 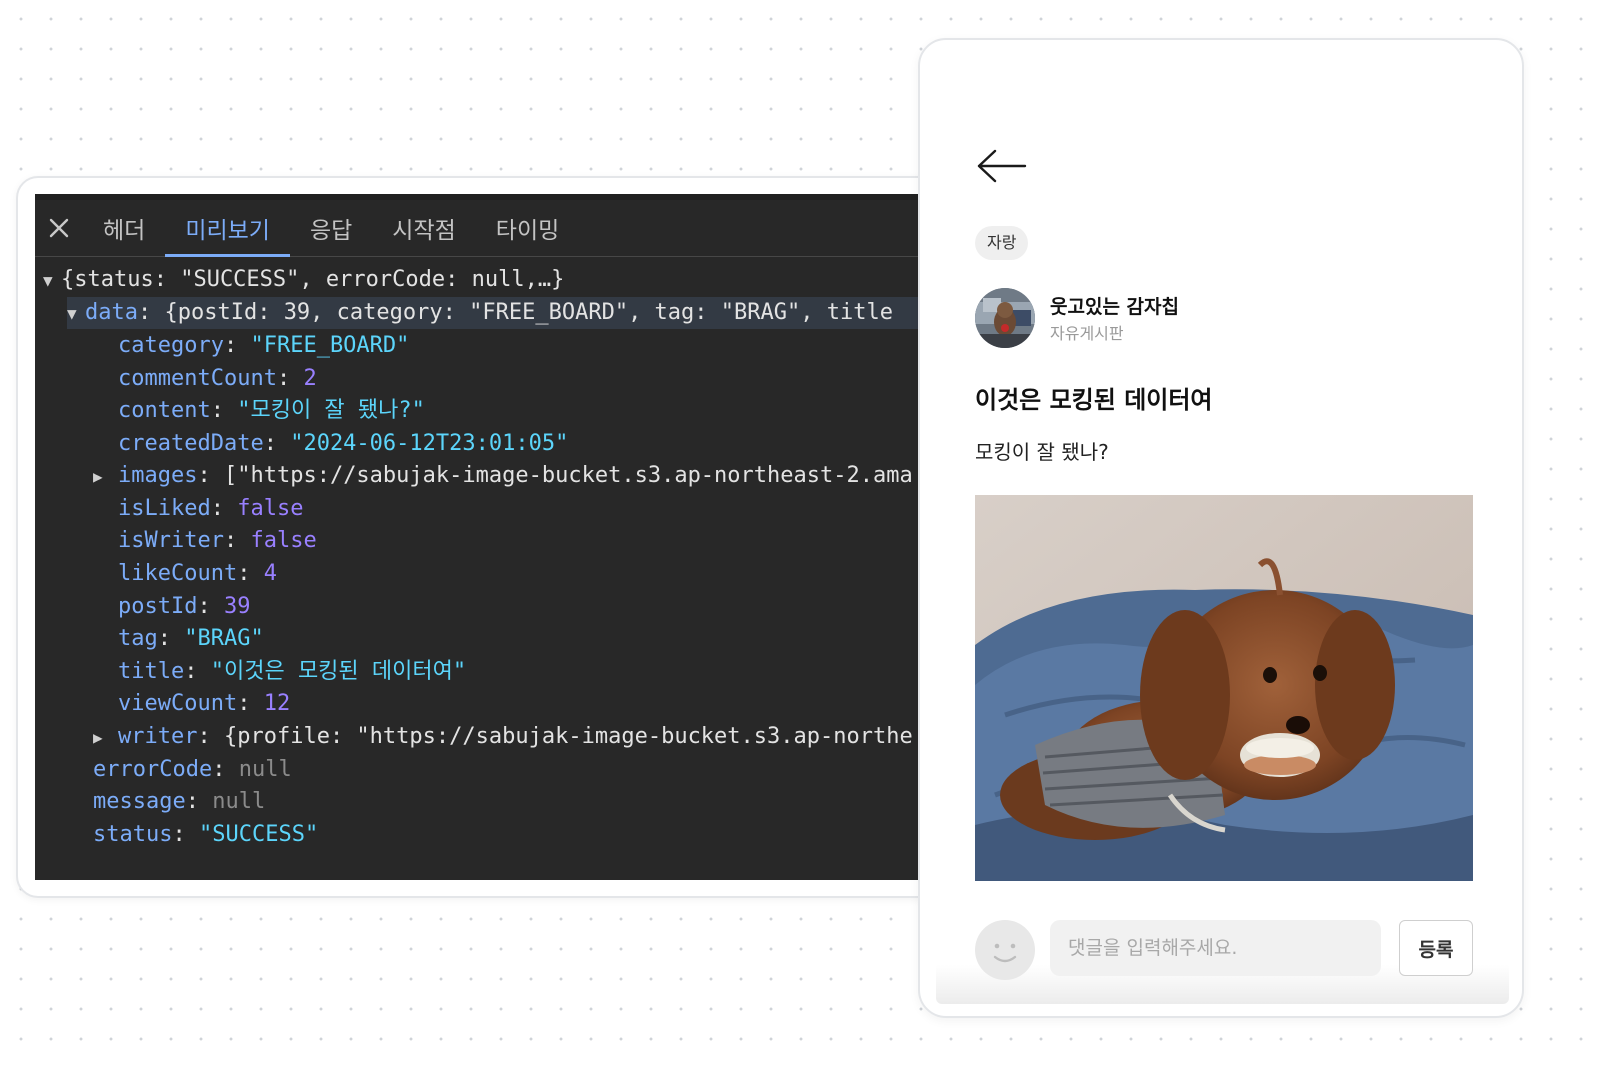 I want to click on avatar, so click(x=1005, y=318).